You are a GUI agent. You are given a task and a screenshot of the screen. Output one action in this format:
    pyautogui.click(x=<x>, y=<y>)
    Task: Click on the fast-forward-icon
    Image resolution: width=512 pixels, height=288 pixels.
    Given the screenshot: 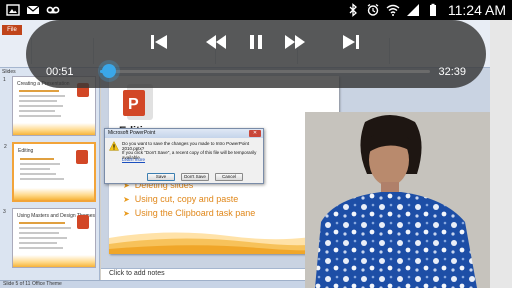 What is the action you would take?
    pyautogui.click(x=295, y=42)
    